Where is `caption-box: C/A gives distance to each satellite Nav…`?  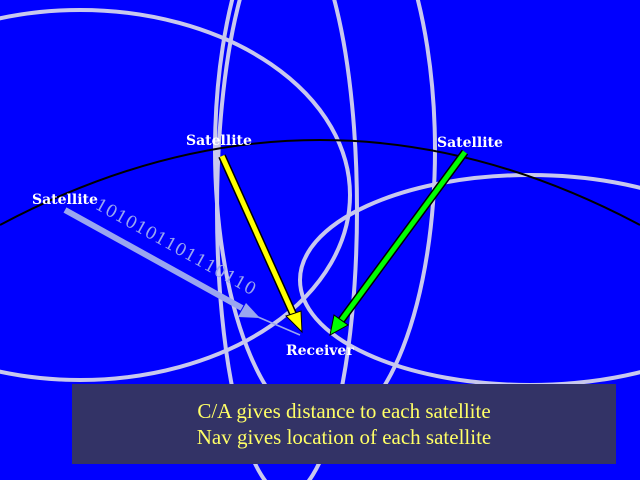 caption-box: C/A gives distance to each satellite Nav… is located at coordinates (344, 424).